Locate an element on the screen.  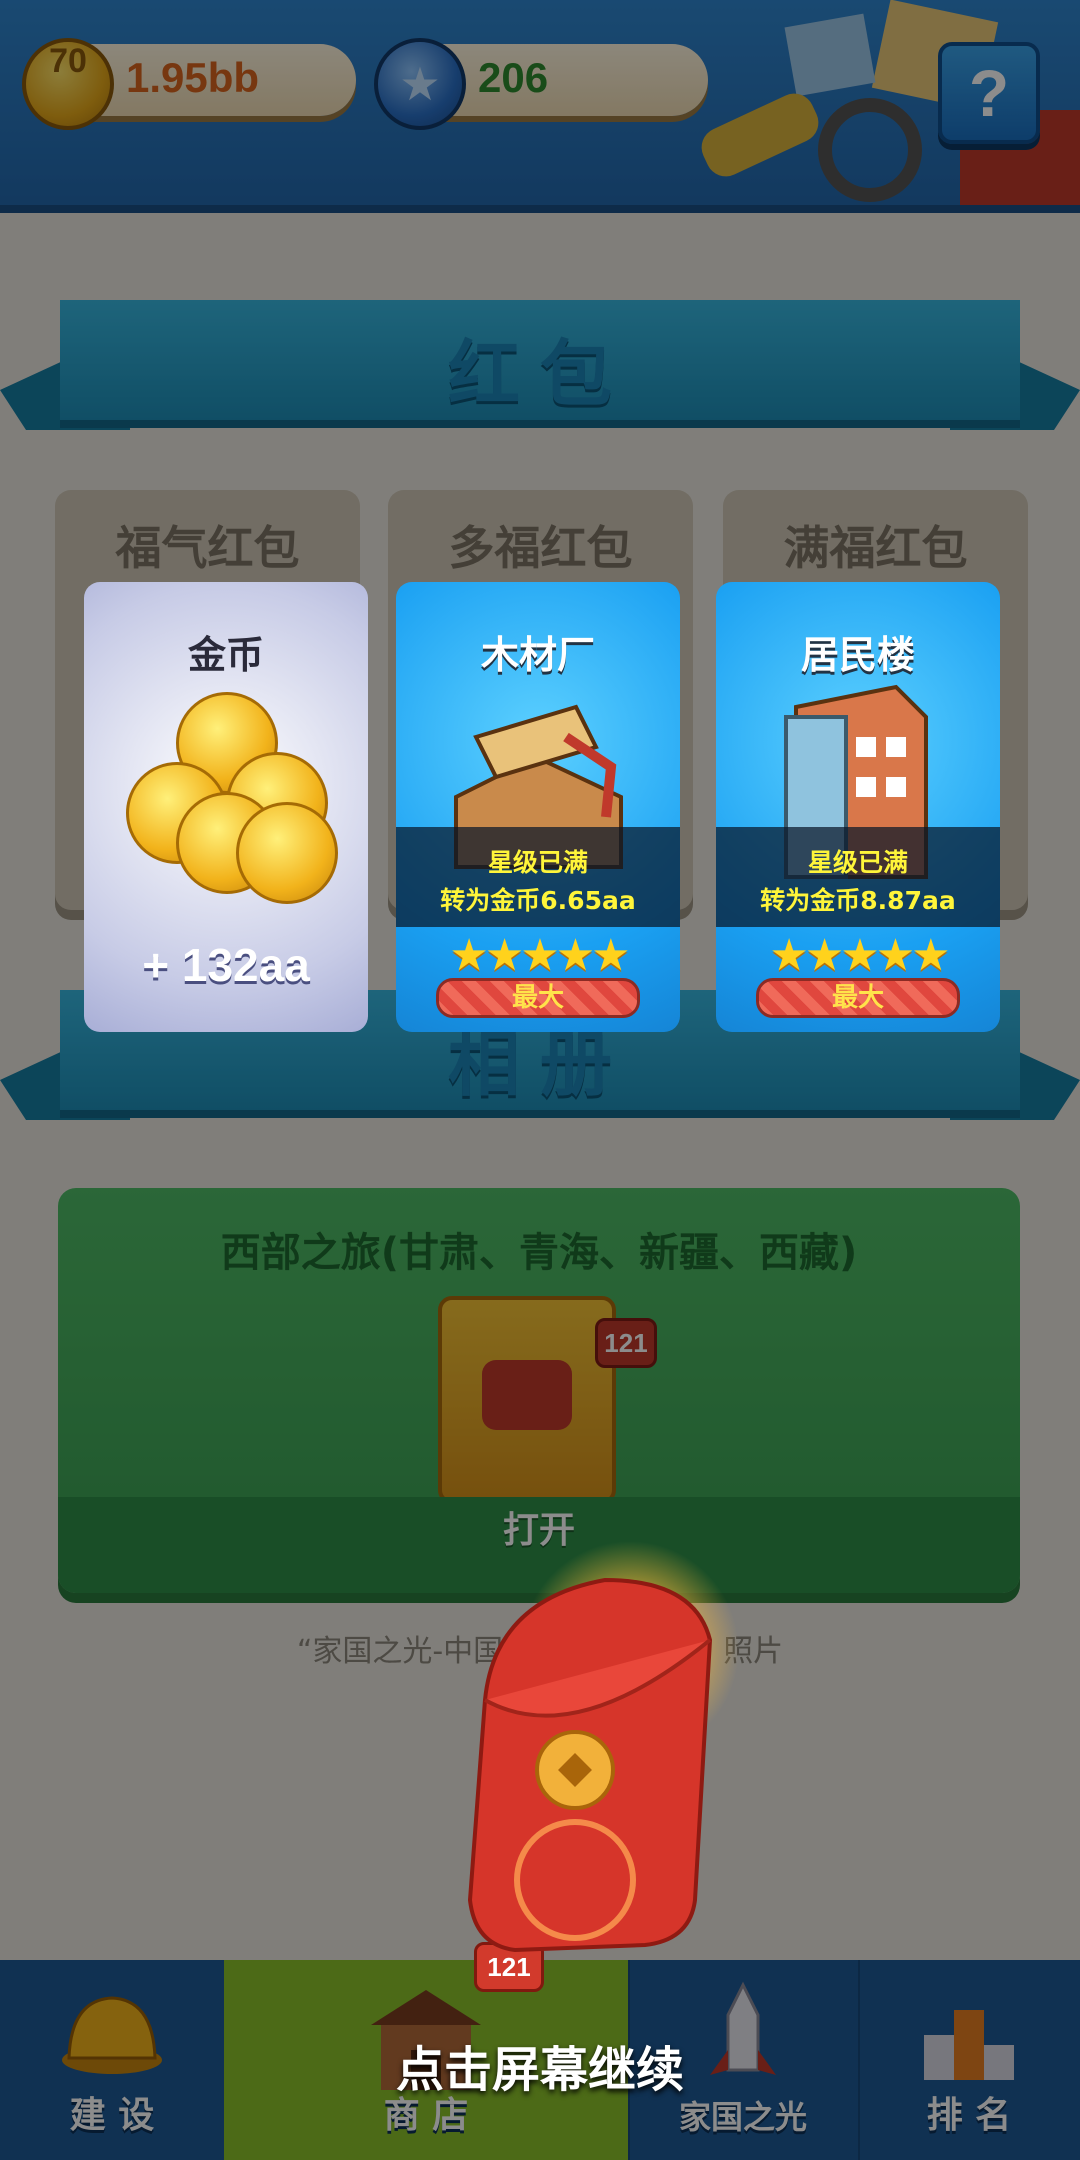
coin-amount: 1.95bb is located at coordinates (193, 77).